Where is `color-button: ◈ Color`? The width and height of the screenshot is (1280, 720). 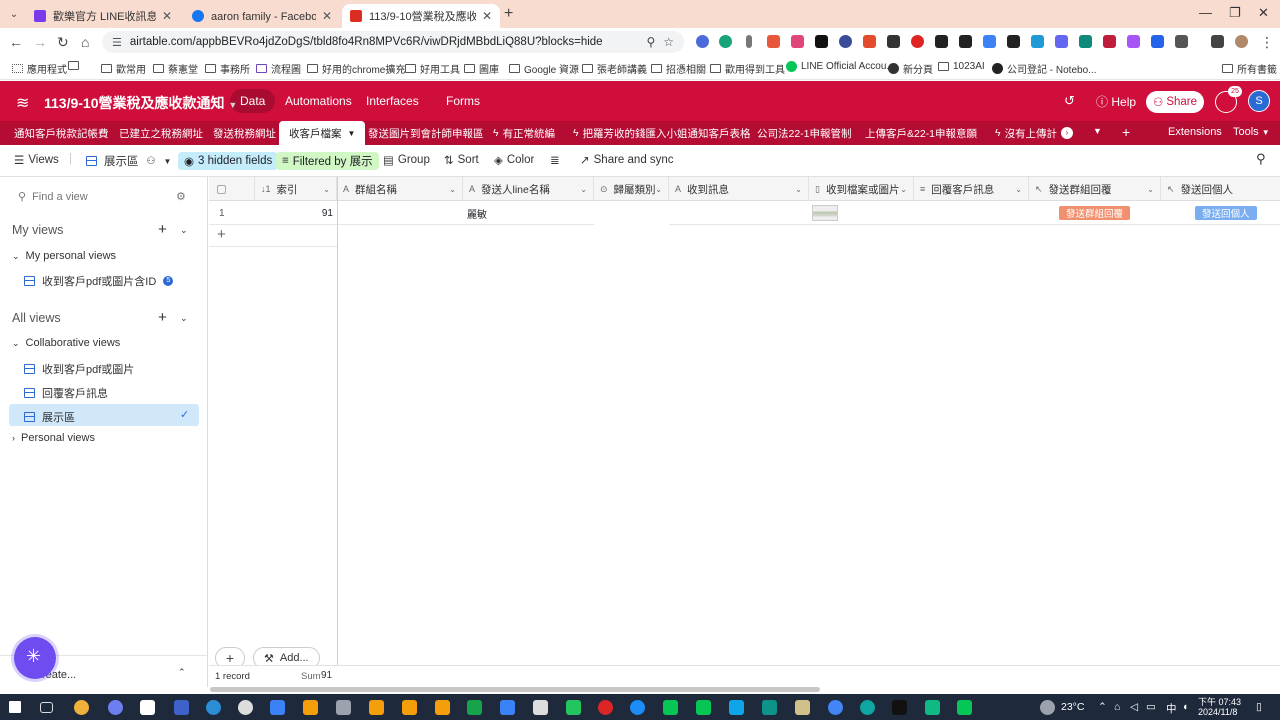 color-button: ◈ Color is located at coordinates (514, 160).